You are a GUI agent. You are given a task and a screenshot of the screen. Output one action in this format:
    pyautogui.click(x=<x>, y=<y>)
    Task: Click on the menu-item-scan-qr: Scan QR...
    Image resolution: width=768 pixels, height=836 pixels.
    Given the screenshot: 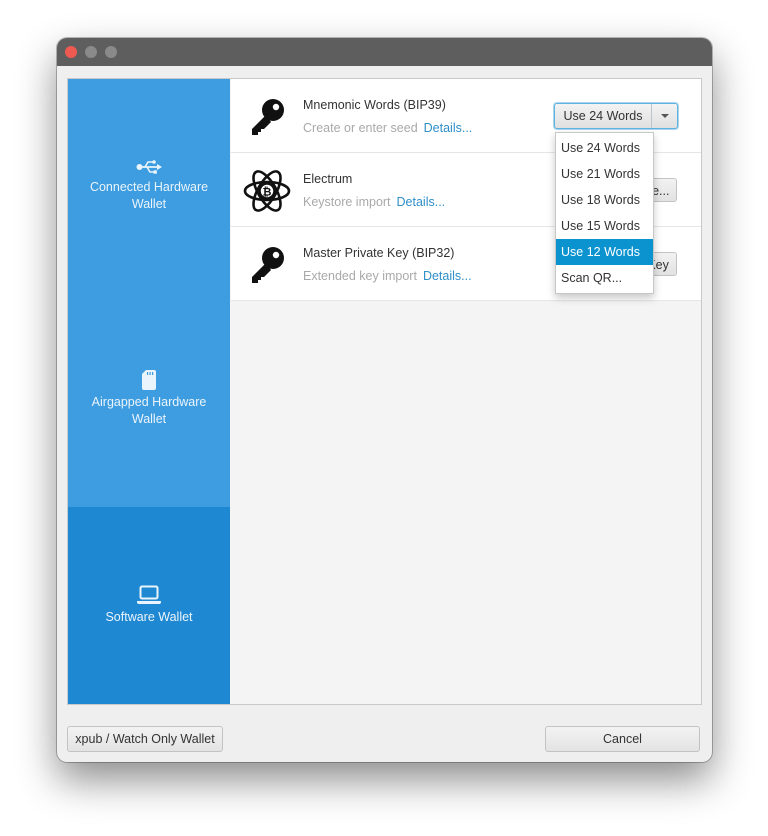 What is the action you would take?
    pyautogui.click(x=604, y=278)
    